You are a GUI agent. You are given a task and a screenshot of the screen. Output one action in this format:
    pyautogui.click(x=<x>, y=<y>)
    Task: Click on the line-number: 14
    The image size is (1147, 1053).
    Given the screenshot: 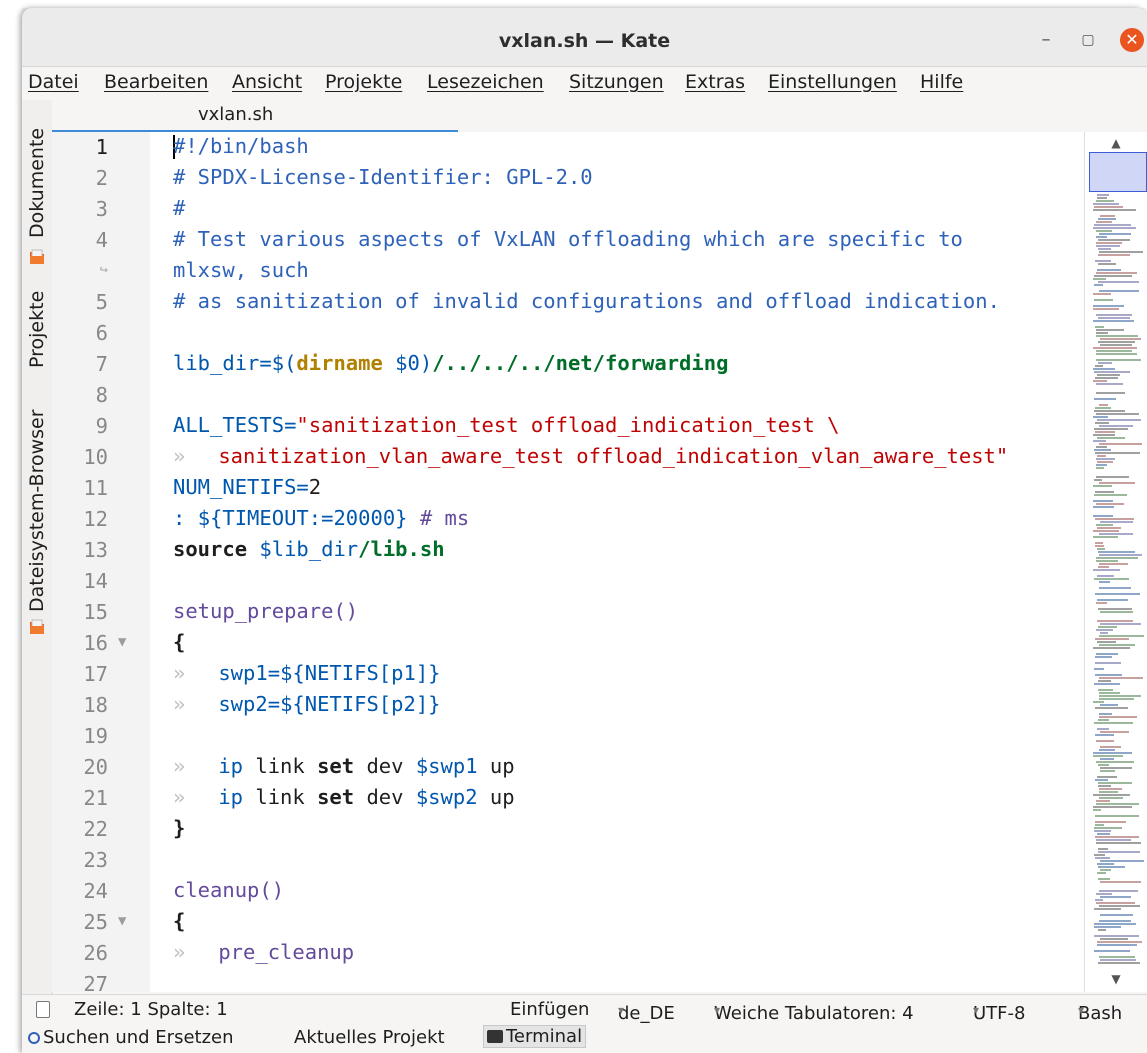 What is the action you would take?
    pyautogui.click(x=95, y=581)
    